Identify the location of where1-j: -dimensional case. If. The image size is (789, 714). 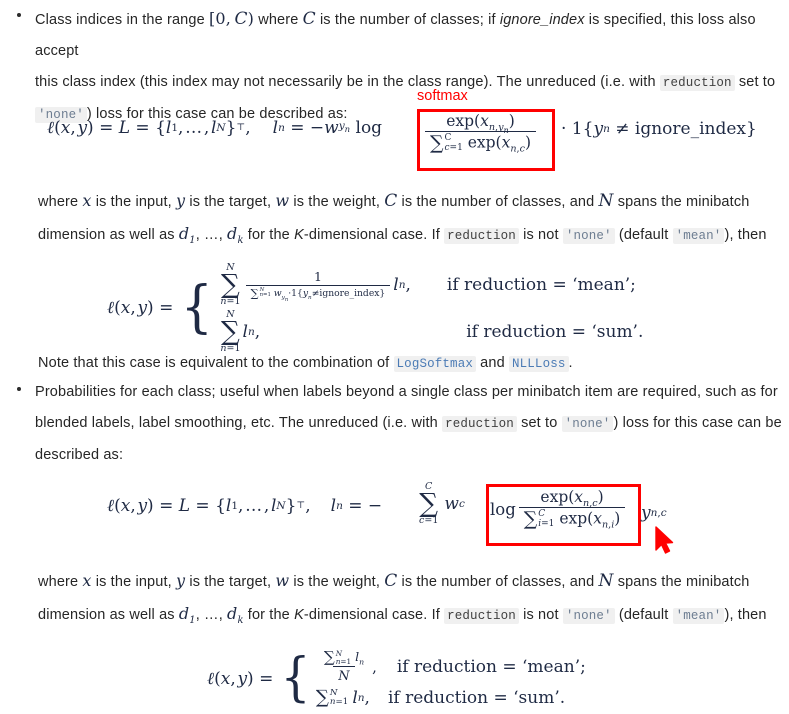
(374, 235).